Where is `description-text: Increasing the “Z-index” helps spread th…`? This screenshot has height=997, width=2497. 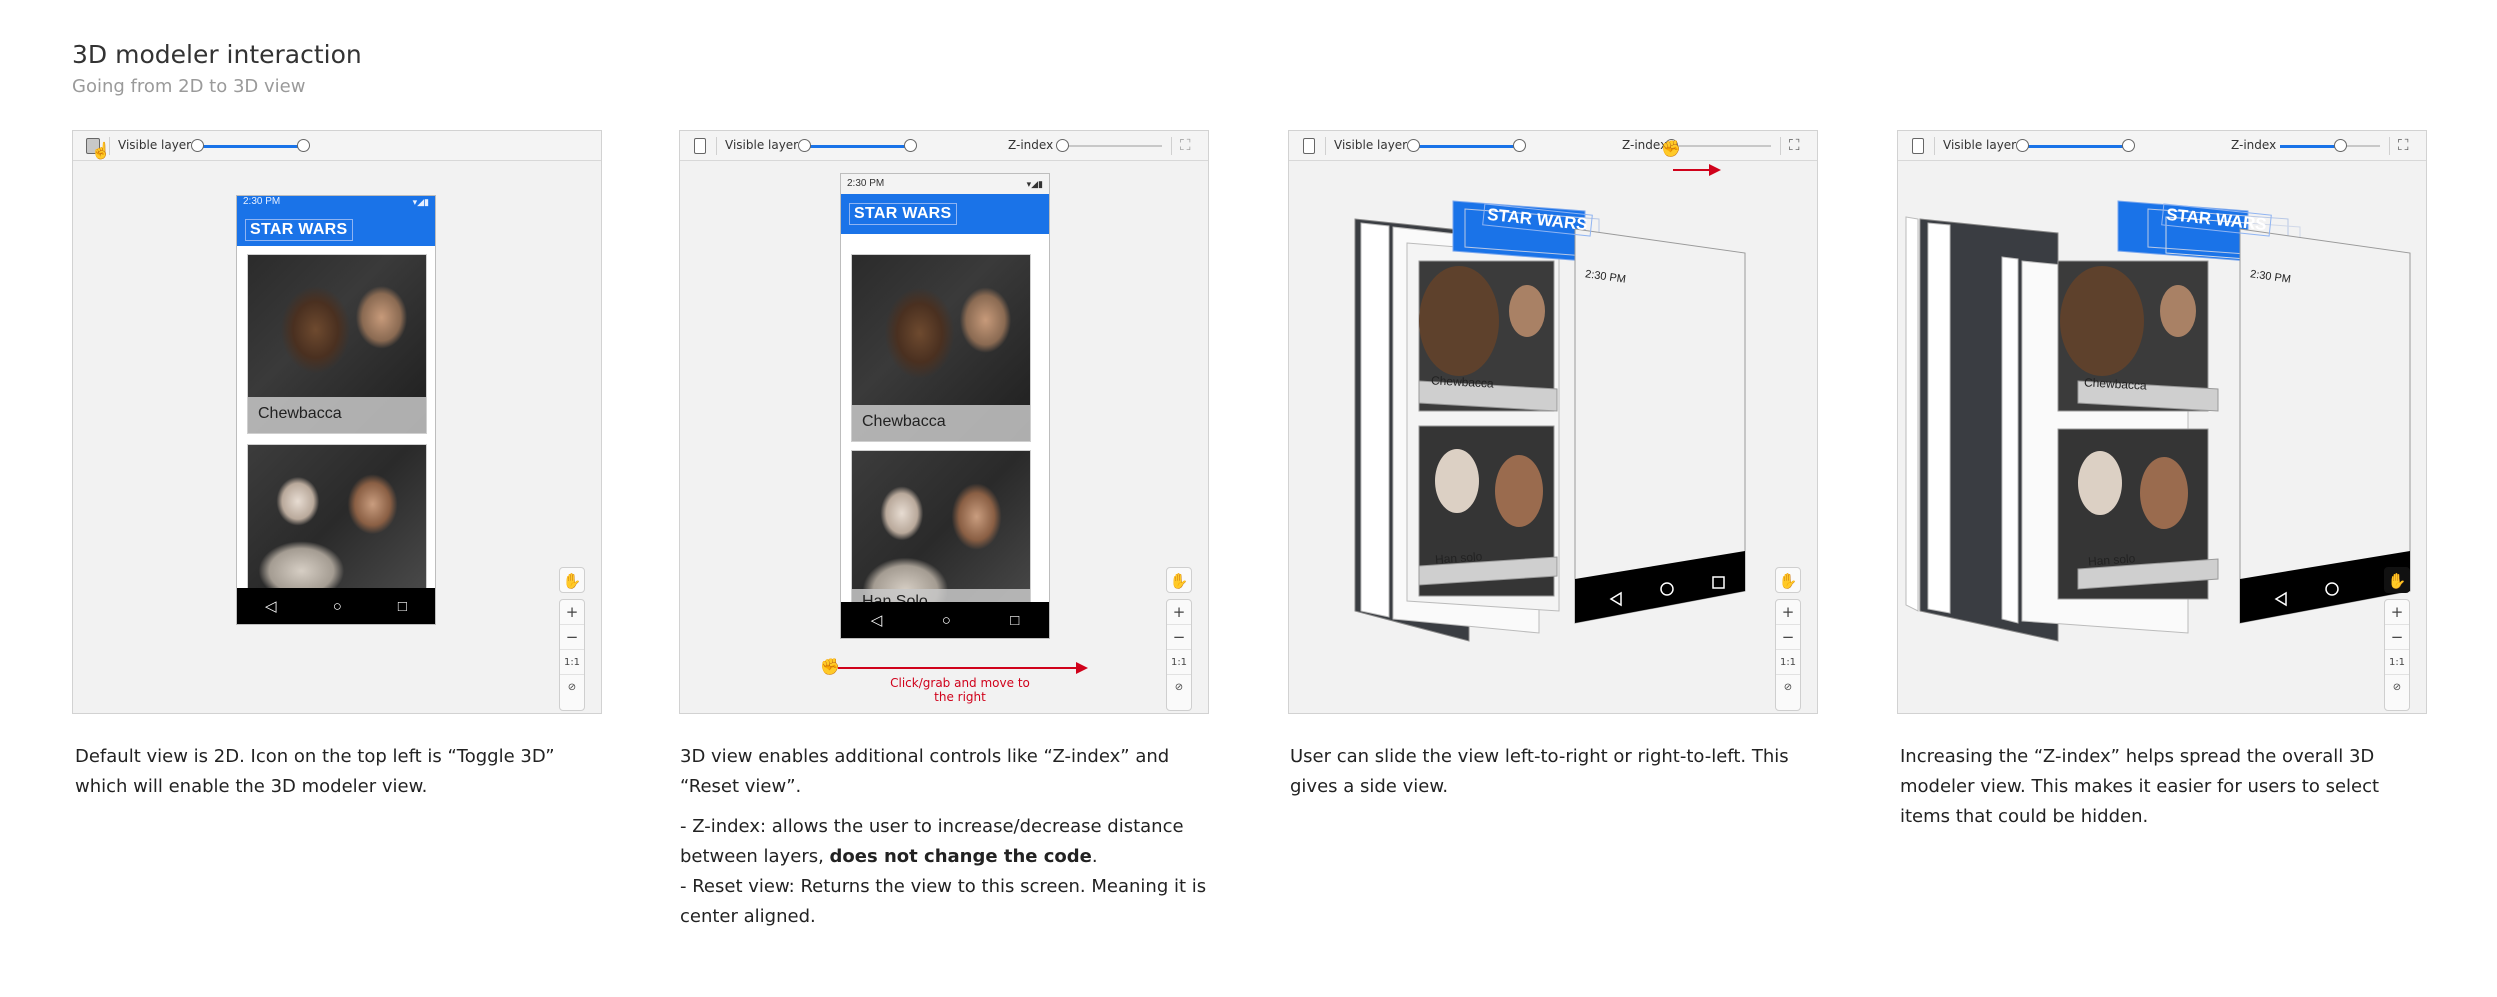 description-text: Increasing the “Z-index” helps spread th… is located at coordinates (2140, 786).